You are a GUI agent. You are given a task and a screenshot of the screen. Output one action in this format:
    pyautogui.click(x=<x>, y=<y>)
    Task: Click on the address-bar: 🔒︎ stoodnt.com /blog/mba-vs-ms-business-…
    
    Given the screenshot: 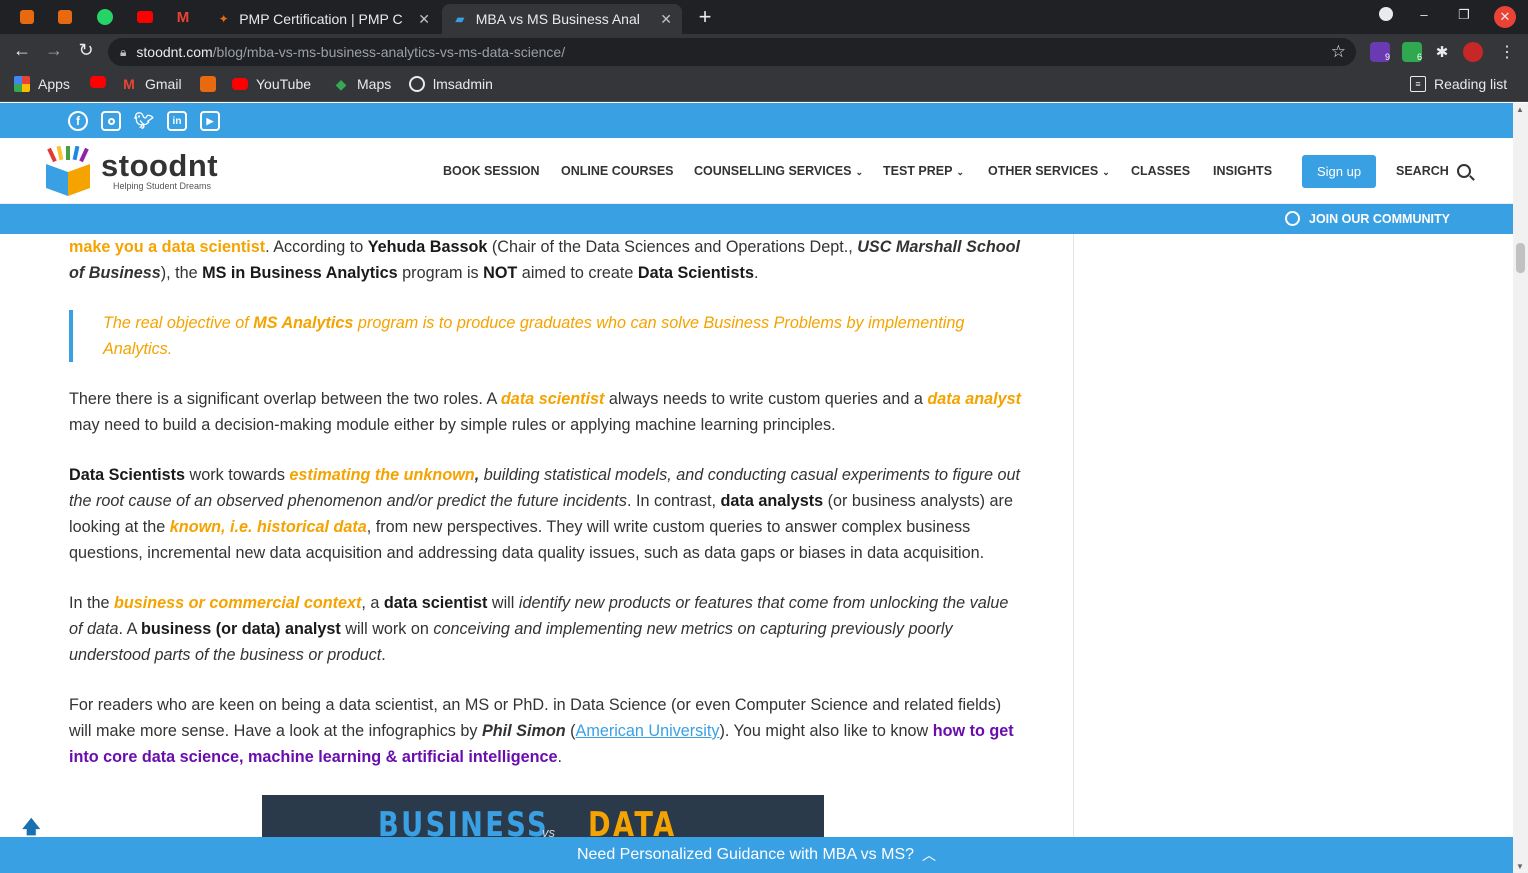 What is the action you would take?
    pyautogui.click(x=732, y=52)
    